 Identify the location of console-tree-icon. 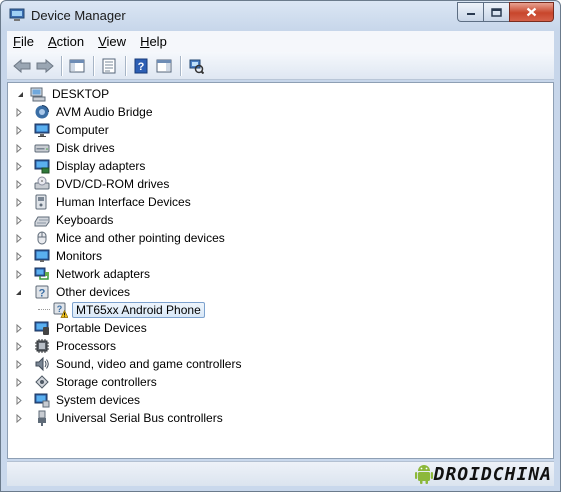
(77, 65).